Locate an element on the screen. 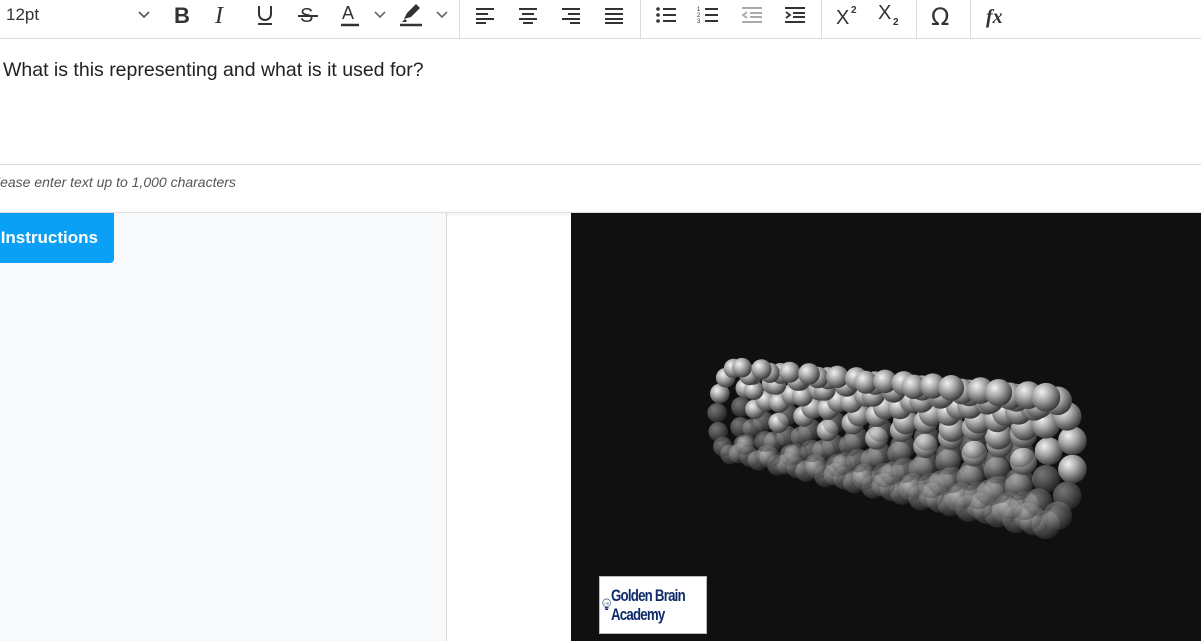  align-justify-button is located at coordinates (614, 15).